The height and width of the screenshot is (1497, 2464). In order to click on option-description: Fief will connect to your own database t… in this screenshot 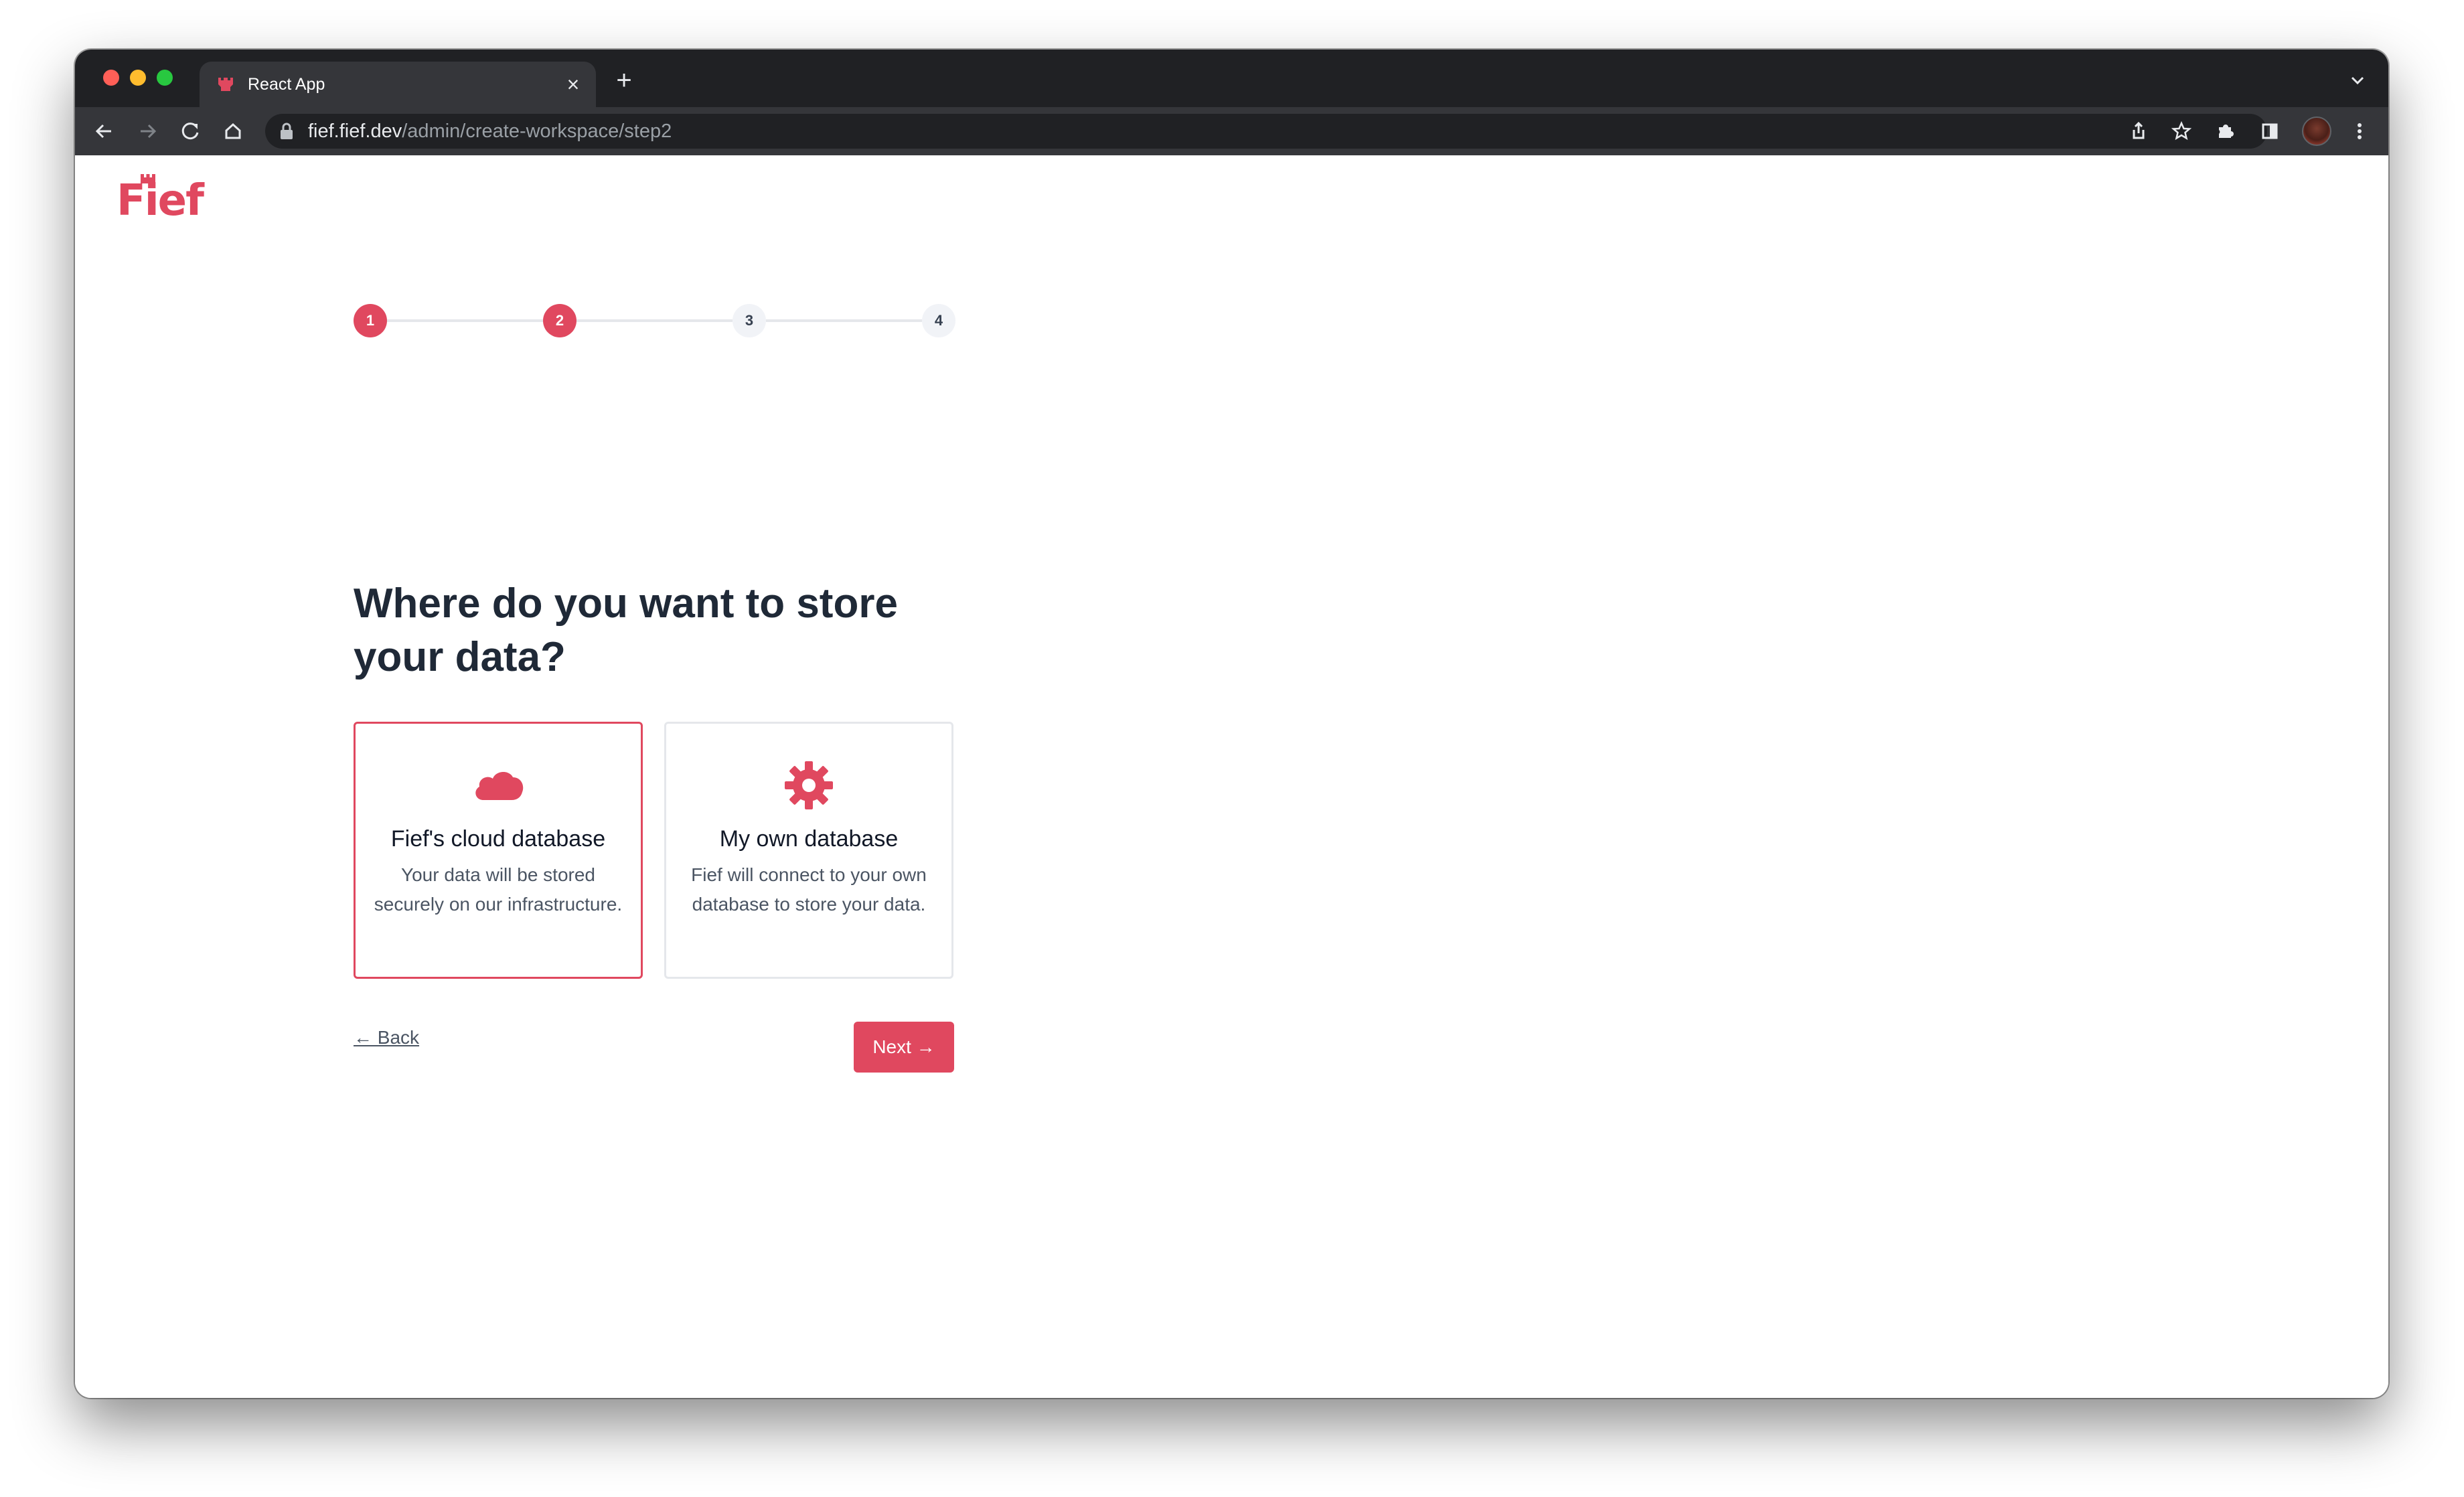, I will do `click(809, 890)`.